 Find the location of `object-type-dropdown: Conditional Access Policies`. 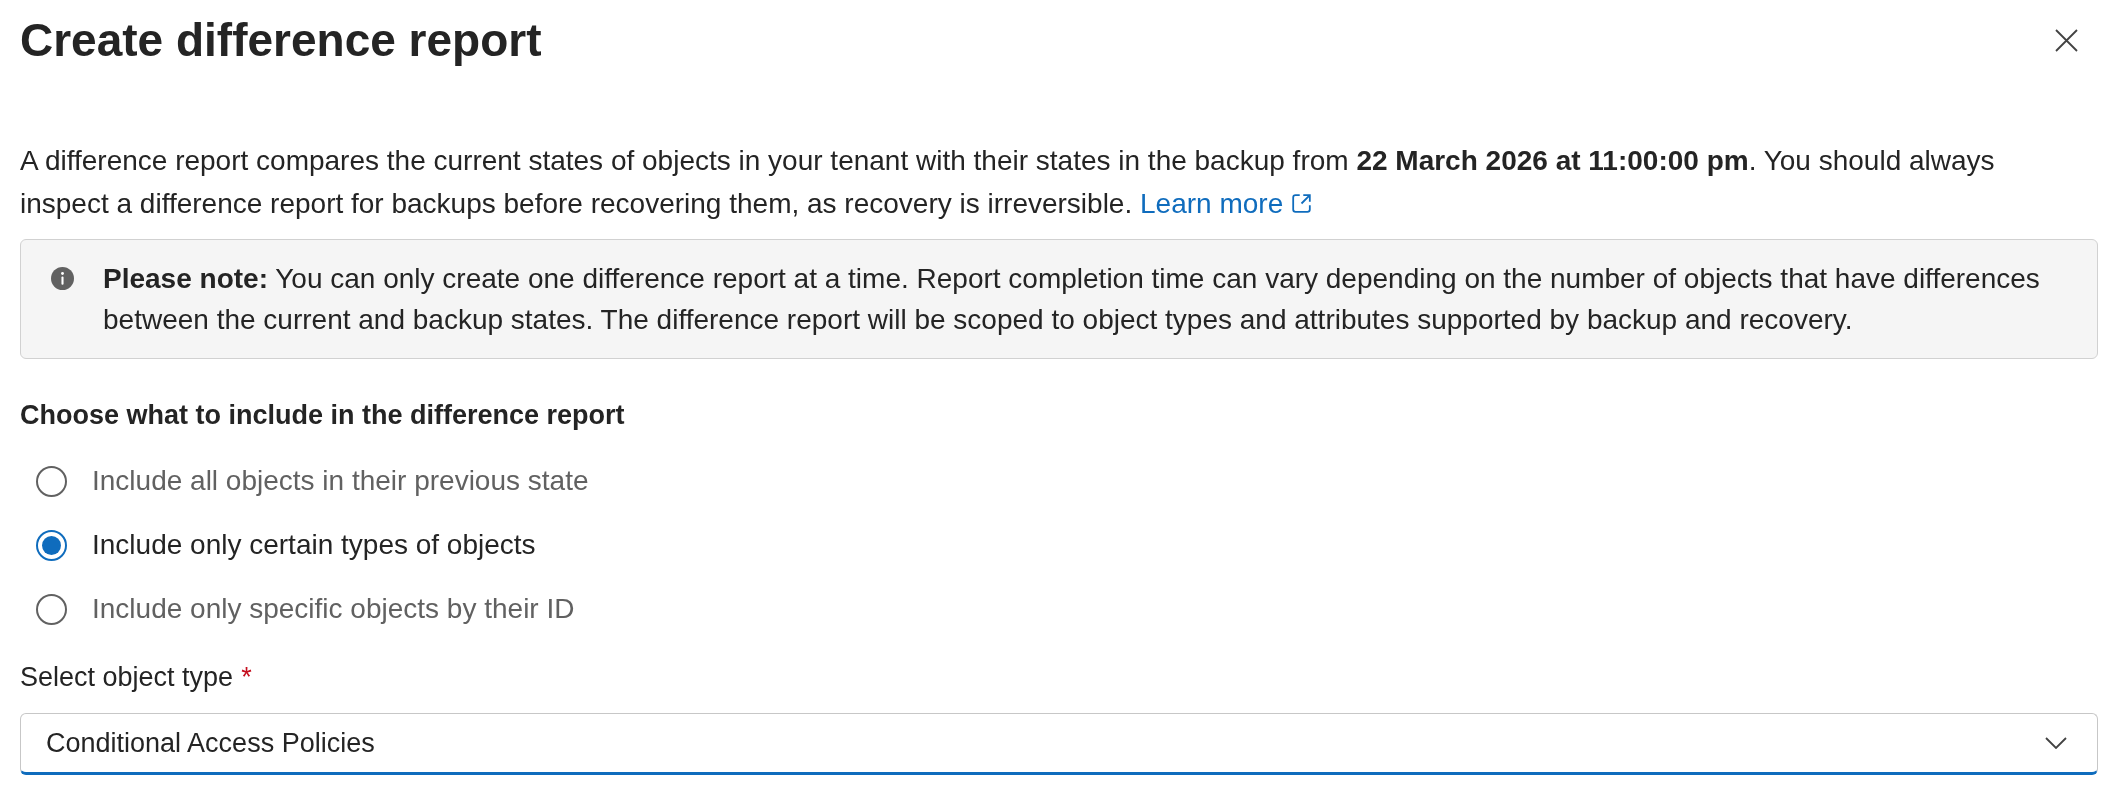

object-type-dropdown: Conditional Access Policies is located at coordinates (1059, 744).